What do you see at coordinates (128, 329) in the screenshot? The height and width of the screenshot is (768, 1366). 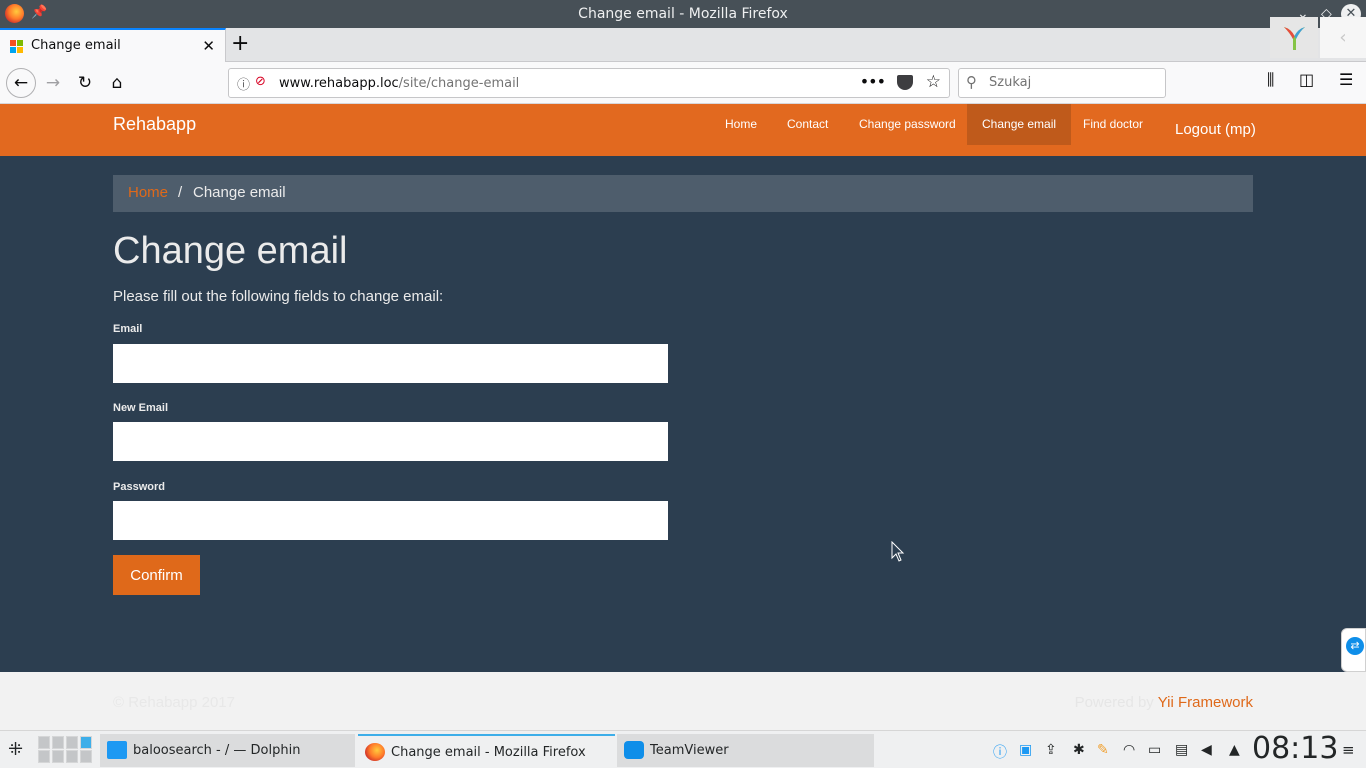 I see `email-label: Email` at bounding box center [128, 329].